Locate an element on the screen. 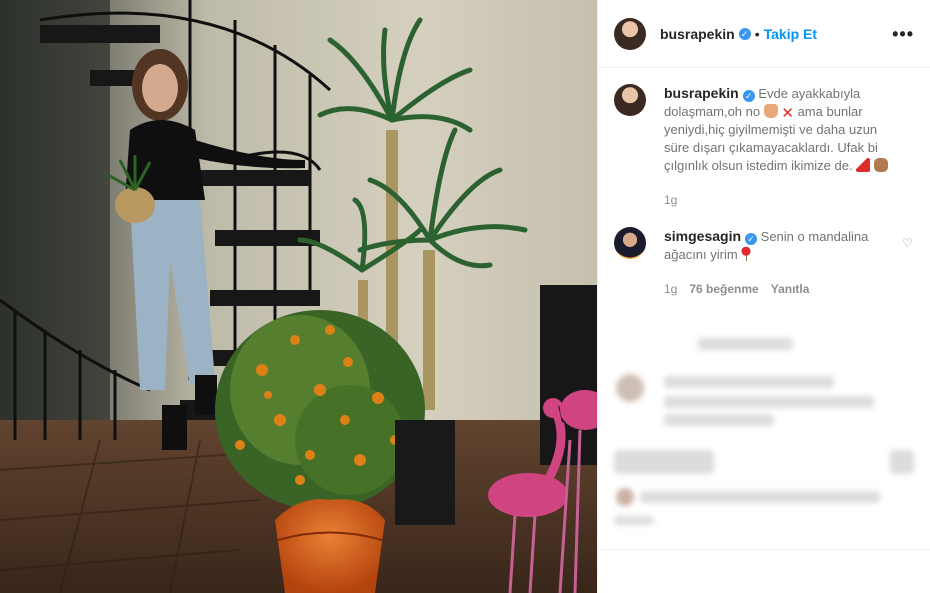 The image size is (930, 593). author-username: busrapekin is located at coordinates (697, 34).